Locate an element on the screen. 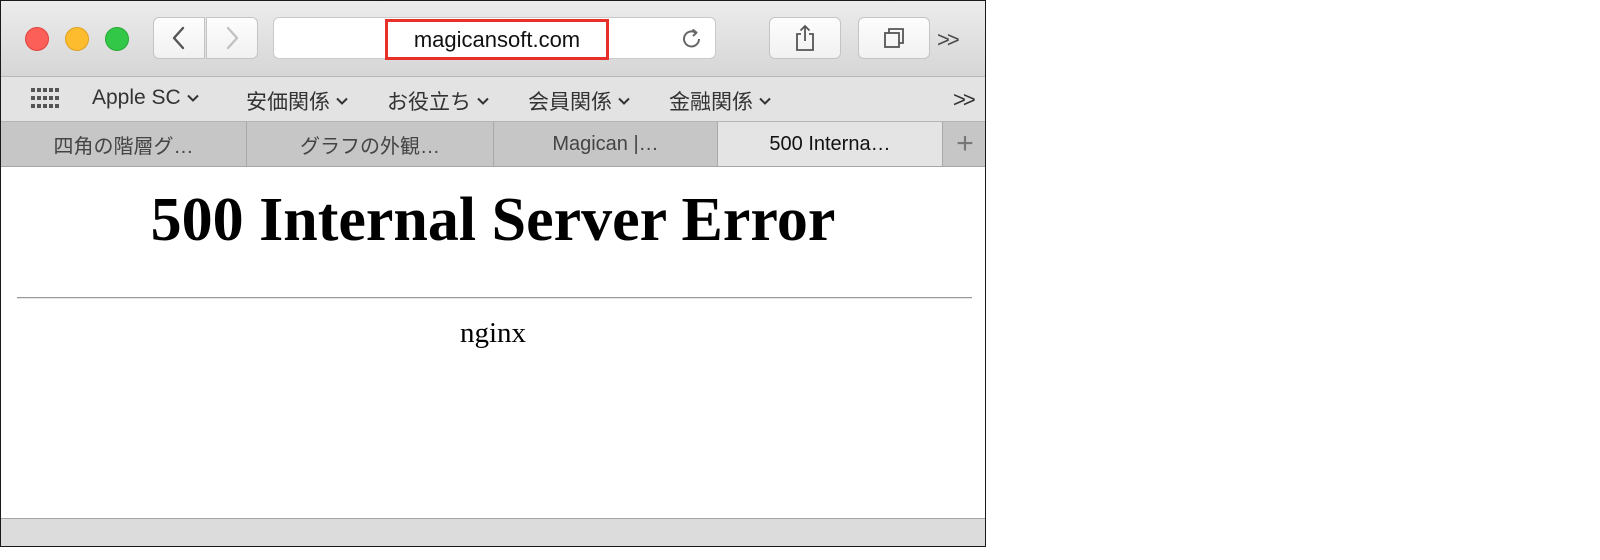  minimize-icon is located at coordinates (77, 39).